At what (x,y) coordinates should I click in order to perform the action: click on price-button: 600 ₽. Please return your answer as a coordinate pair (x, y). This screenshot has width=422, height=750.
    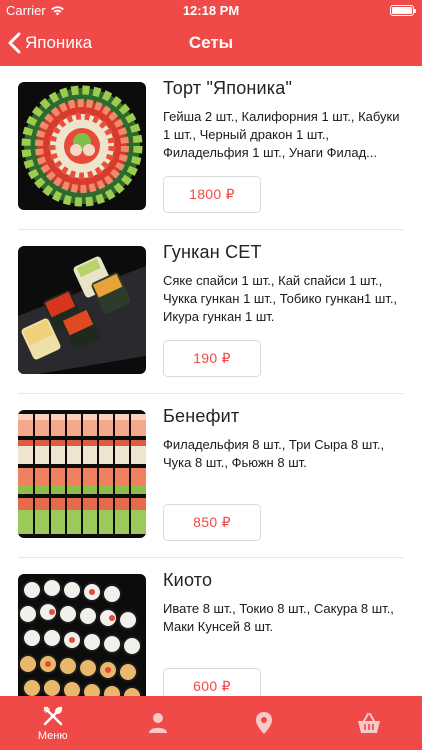
    Looking at the image, I should click on (212, 682).